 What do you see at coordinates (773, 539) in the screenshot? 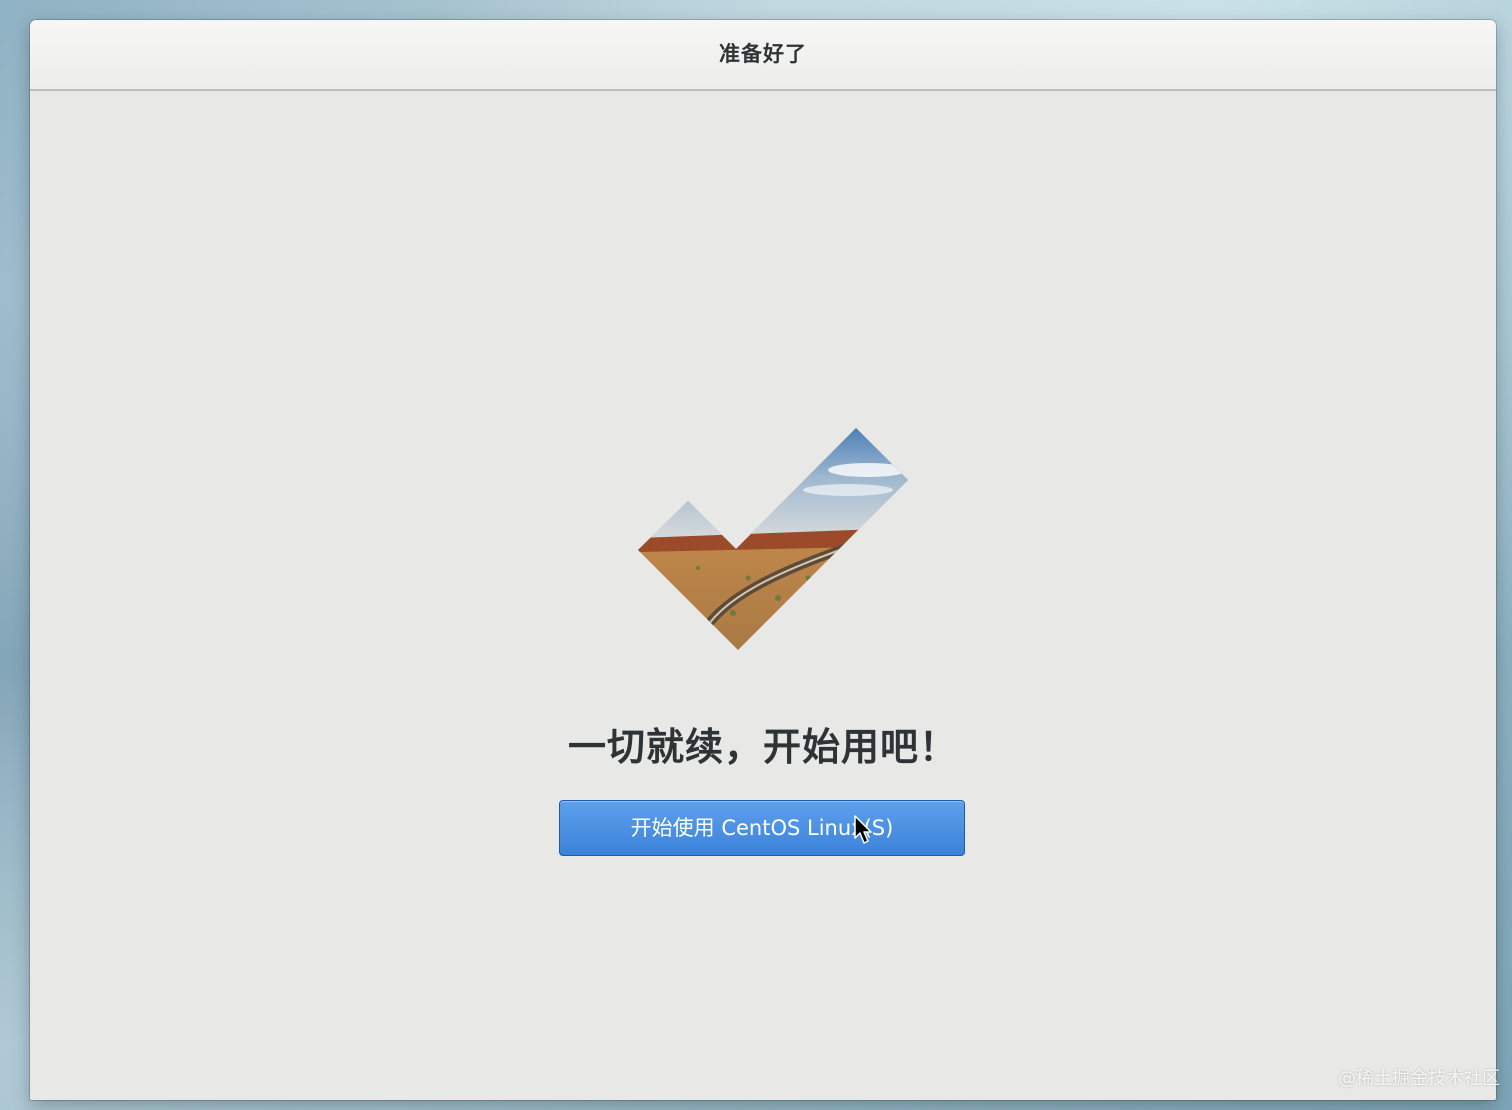
I see `checkmark-icon` at bounding box center [773, 539].